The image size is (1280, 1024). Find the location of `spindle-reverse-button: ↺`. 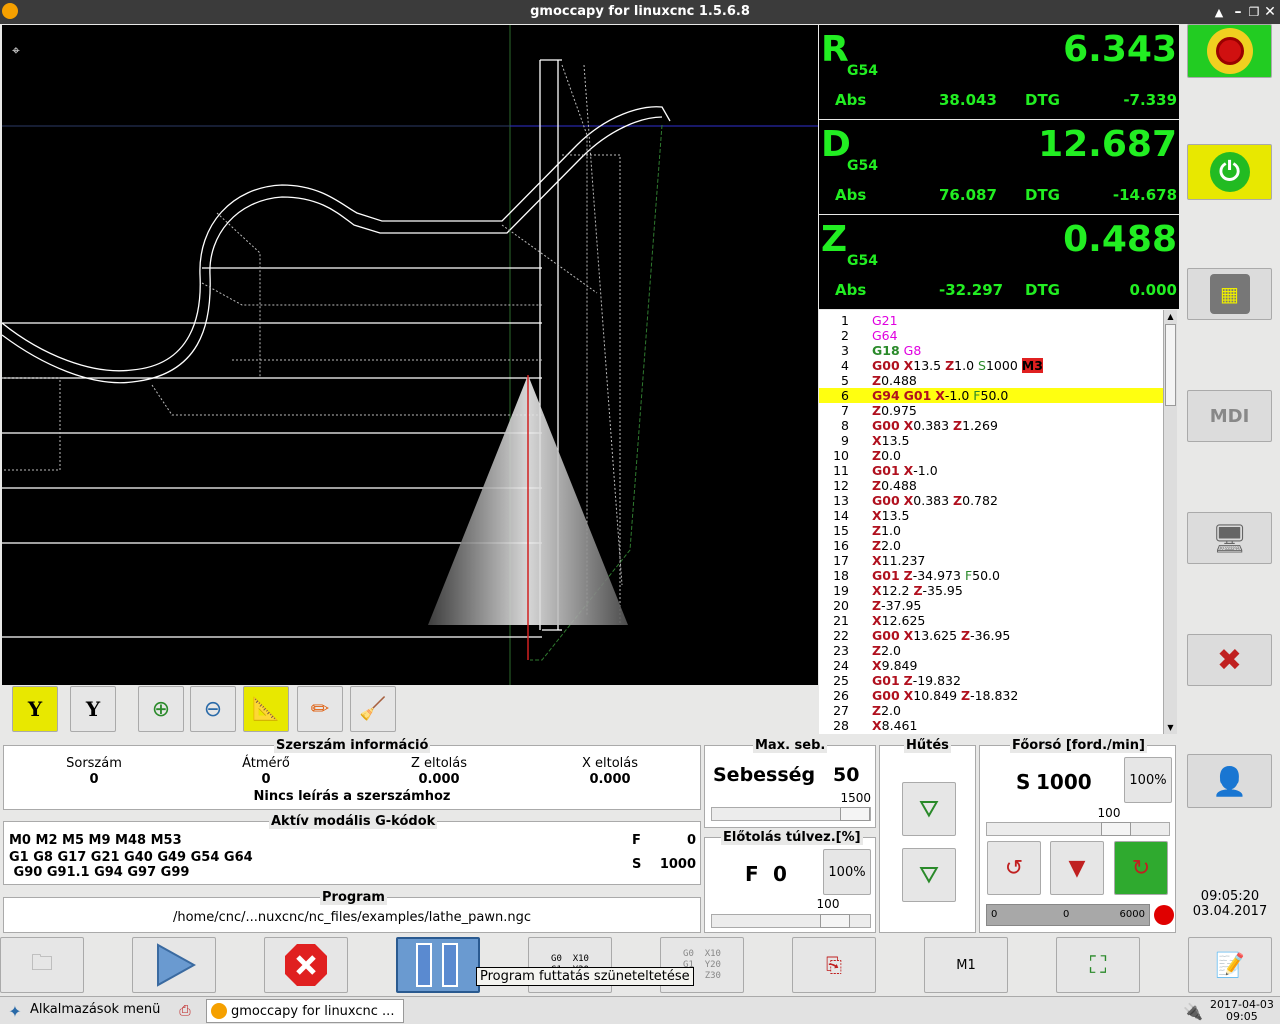

spindle-reverse-button: ↺ is located at coordinates (1014, 868).